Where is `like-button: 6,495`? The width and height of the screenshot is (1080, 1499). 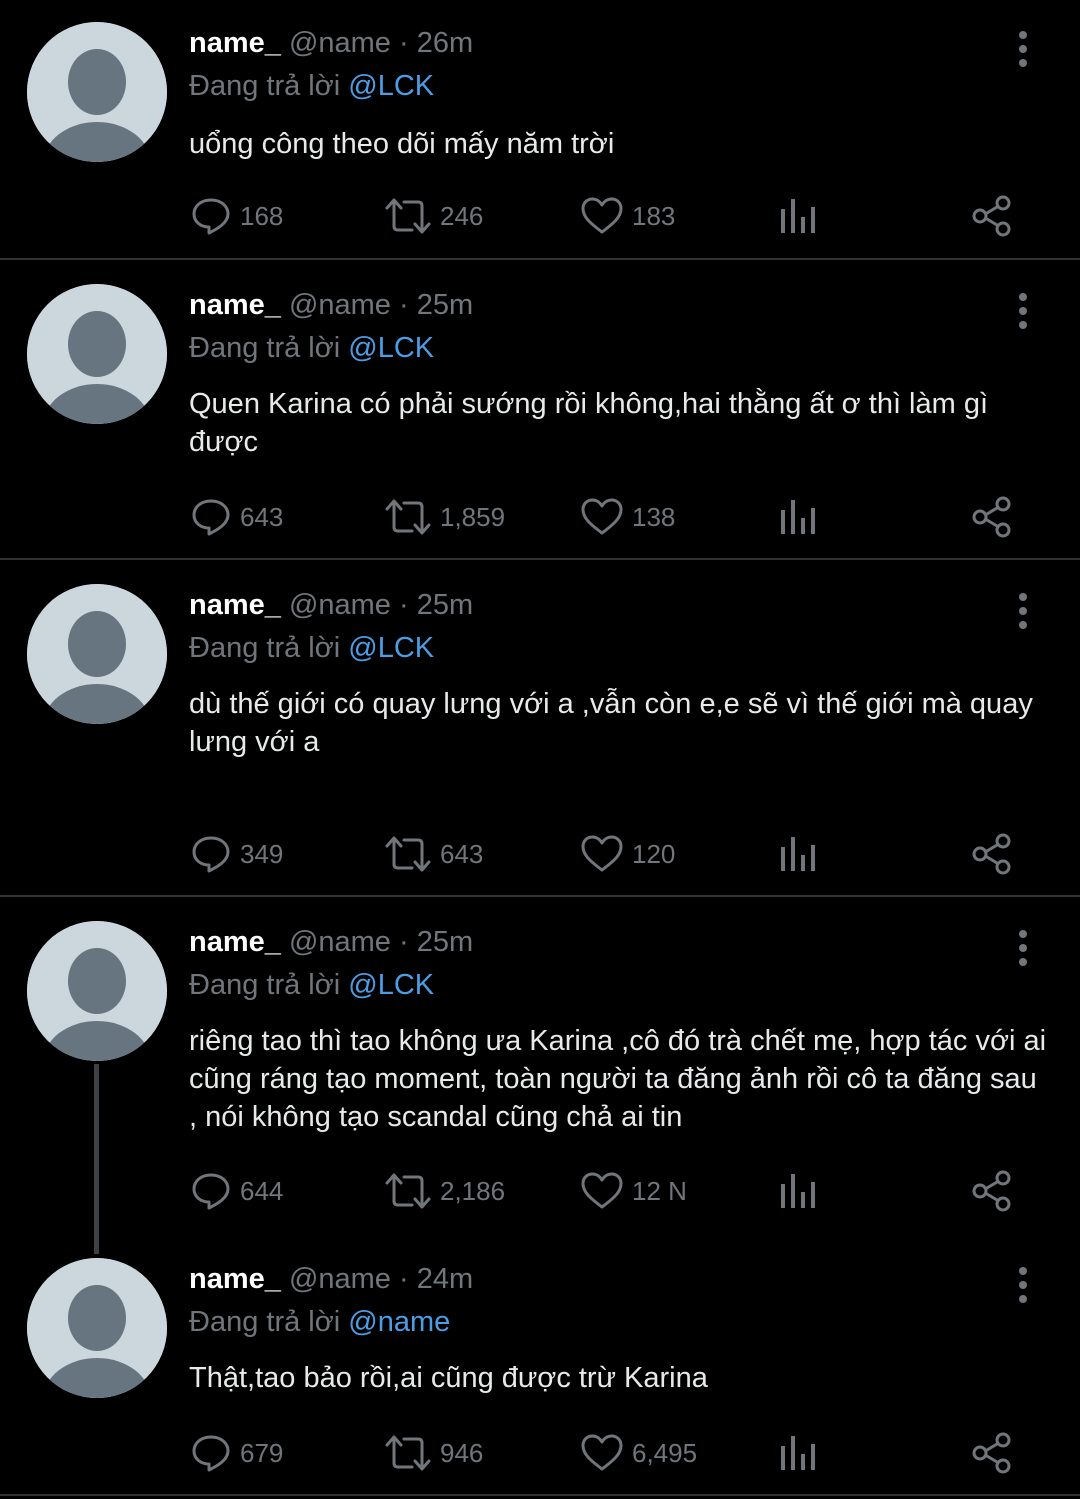
like-button: 6,495 is located at coordinates (638, 1453).